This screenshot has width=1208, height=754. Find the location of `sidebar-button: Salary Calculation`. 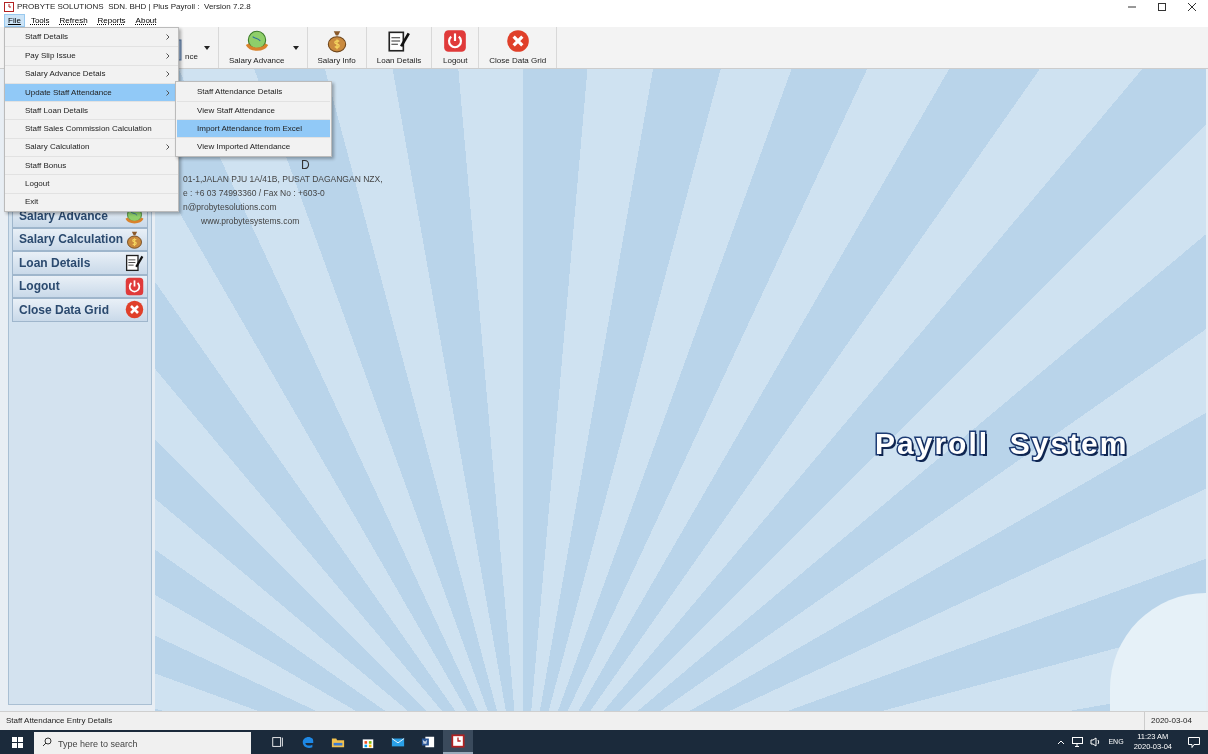

sidebar-button: Salary Calculation is located at coordinates (80, 239).